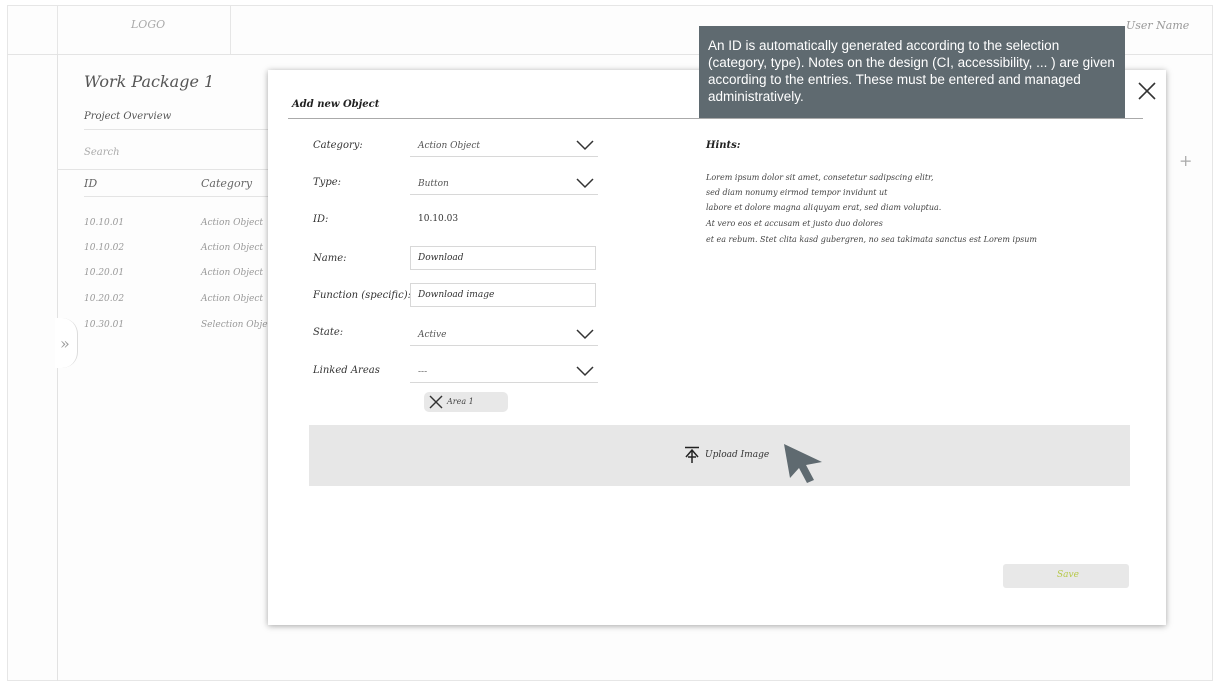  I want to click on modal-title: Add new Object, so click(336, 104).